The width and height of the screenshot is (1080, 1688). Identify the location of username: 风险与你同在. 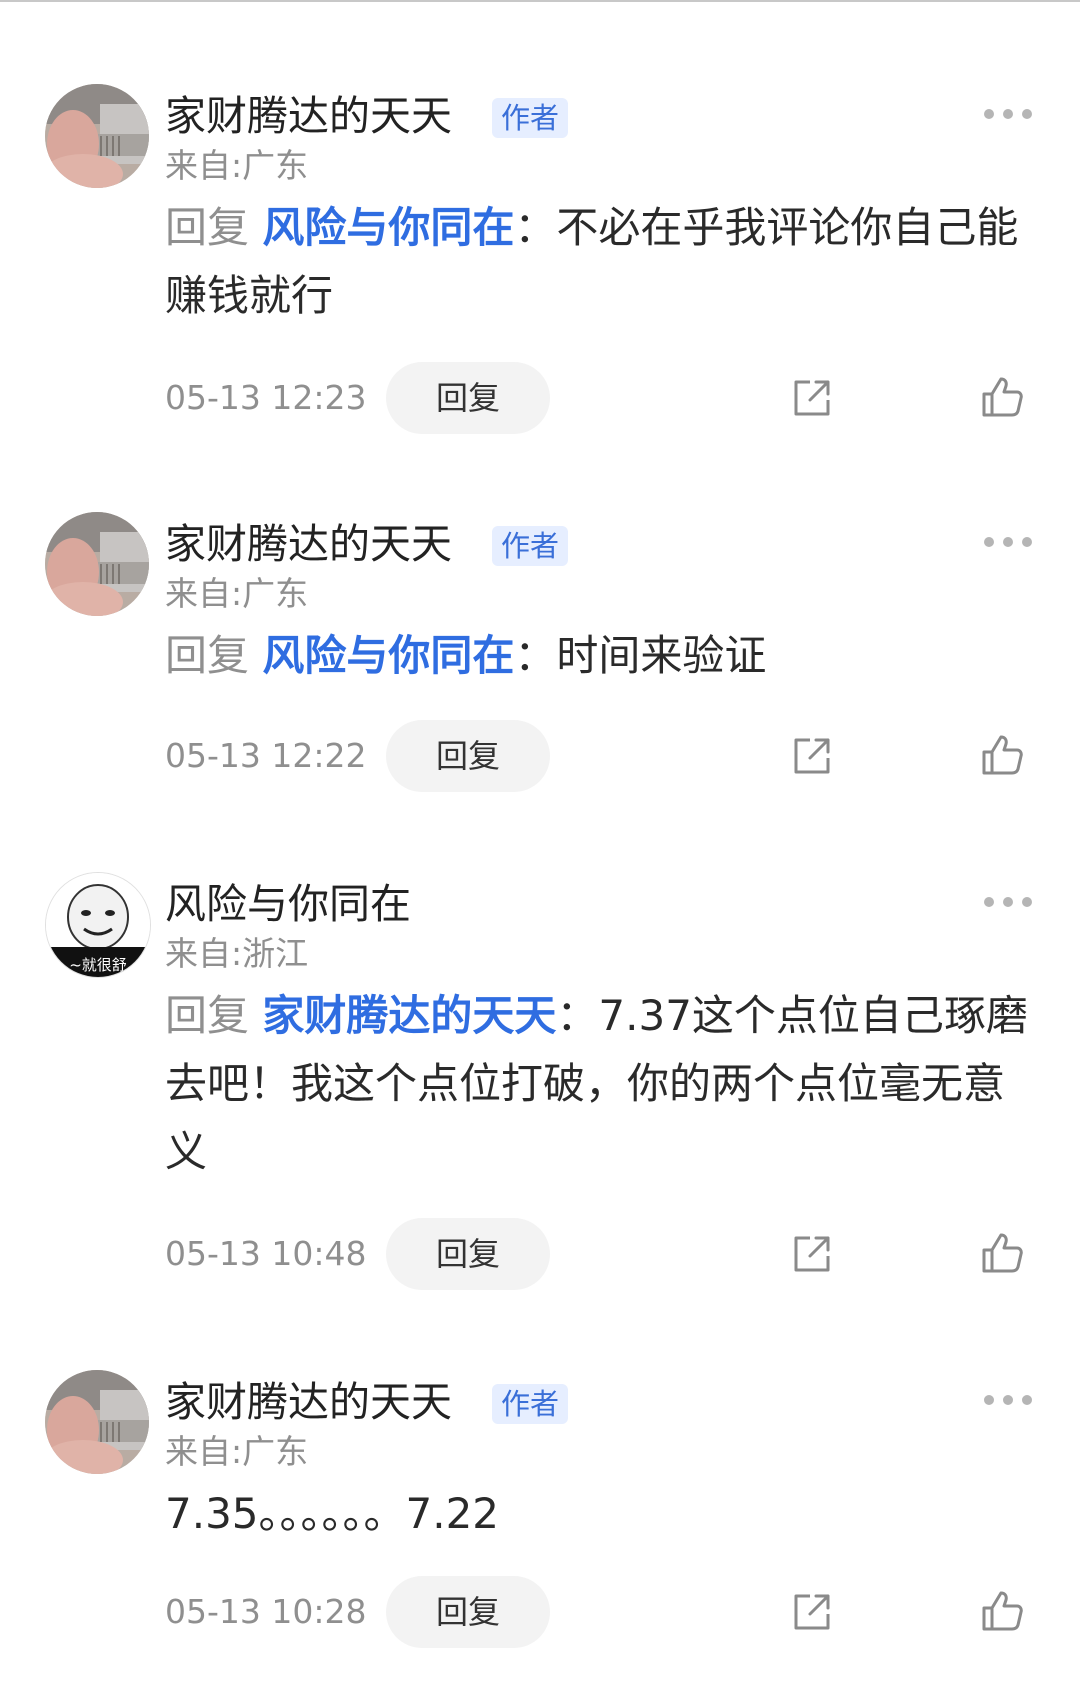
(288, 904).